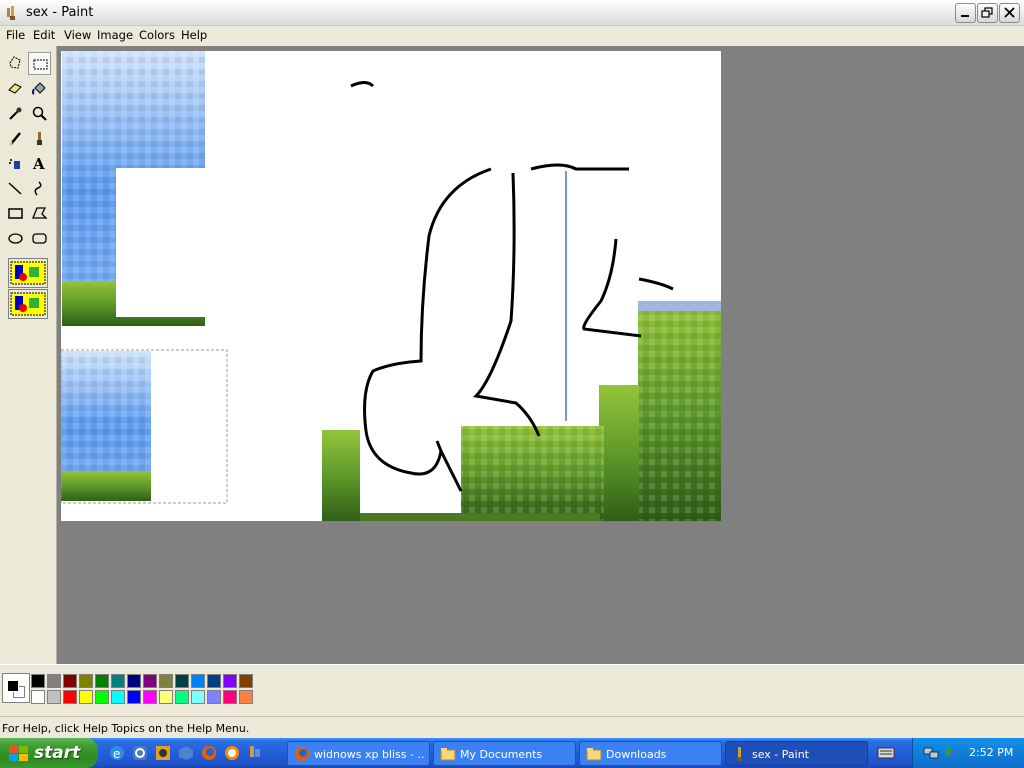  I want to click on rectangle-tool, so click(15, 213).